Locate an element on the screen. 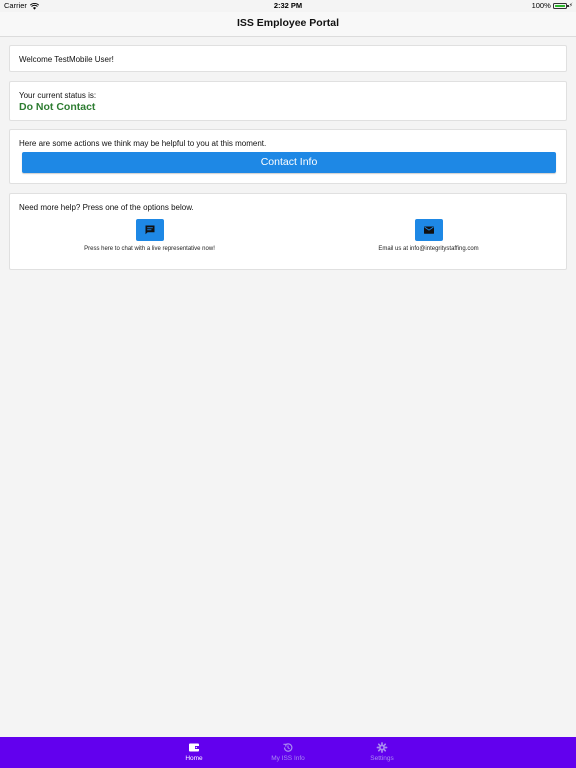 The width and height of the screenshot is (576, 768). email-button is located at coordinates (428, 230).